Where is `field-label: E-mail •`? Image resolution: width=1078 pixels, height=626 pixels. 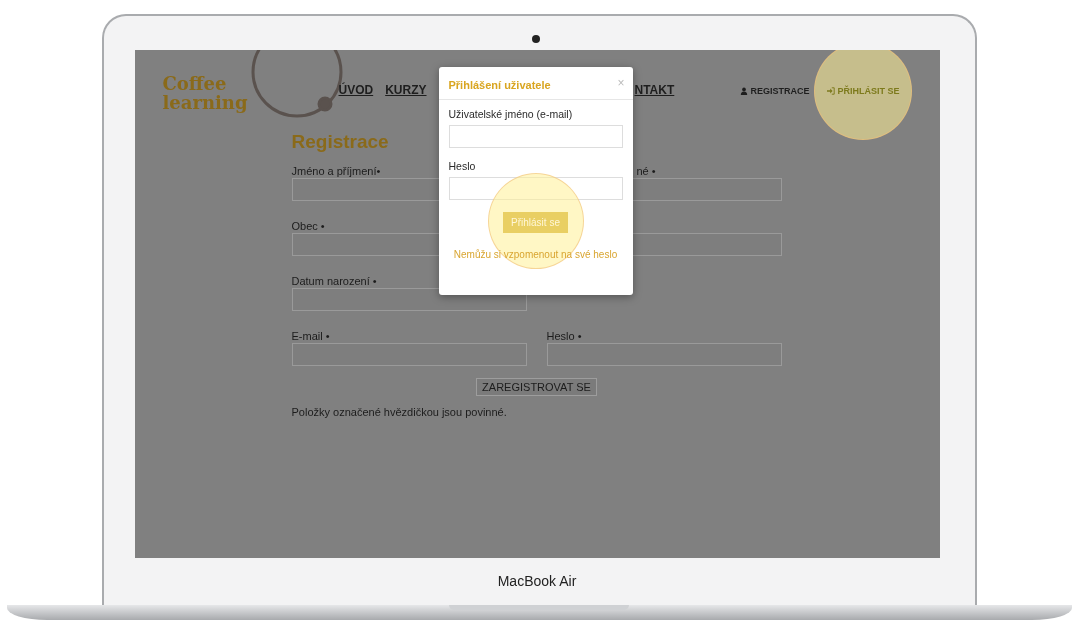 field-label: E-mail • is located at coordinates (310, 336).